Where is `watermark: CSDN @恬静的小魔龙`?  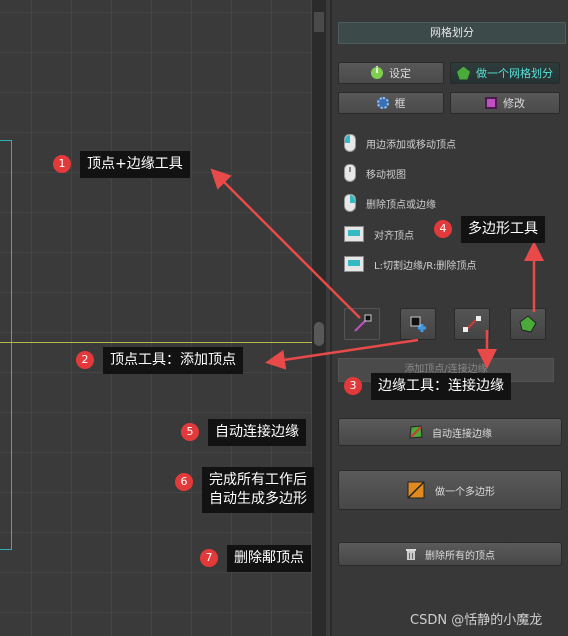
watermark: CSDN @恬静的小魔龙 is located at coordinates (476, 620).